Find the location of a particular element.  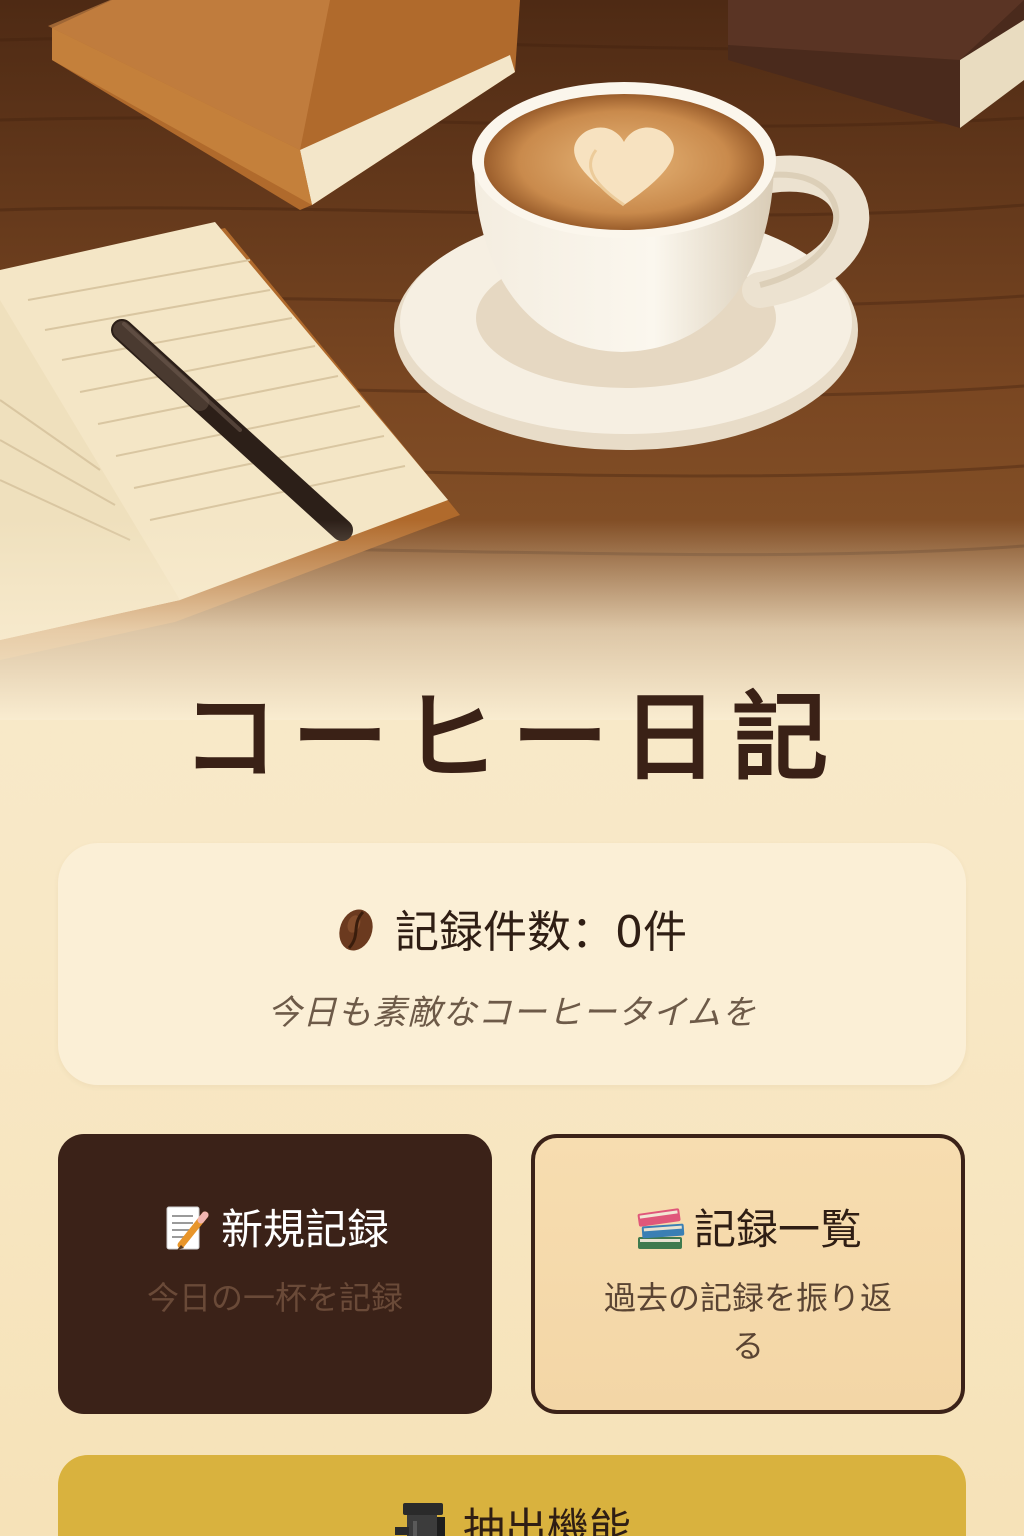

coffee-bean-icon is located at coordinates (356, 930).